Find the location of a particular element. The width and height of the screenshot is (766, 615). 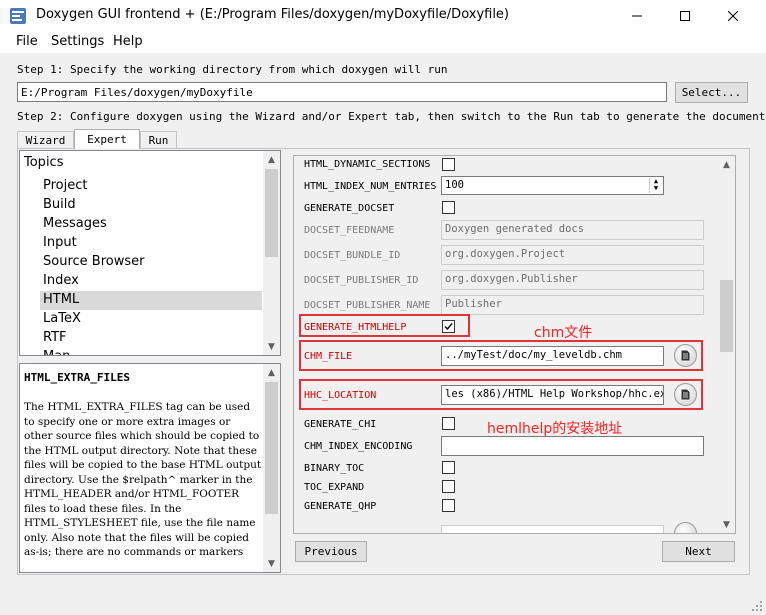

topic-item-index: Index is located at coordinates (151, 281).